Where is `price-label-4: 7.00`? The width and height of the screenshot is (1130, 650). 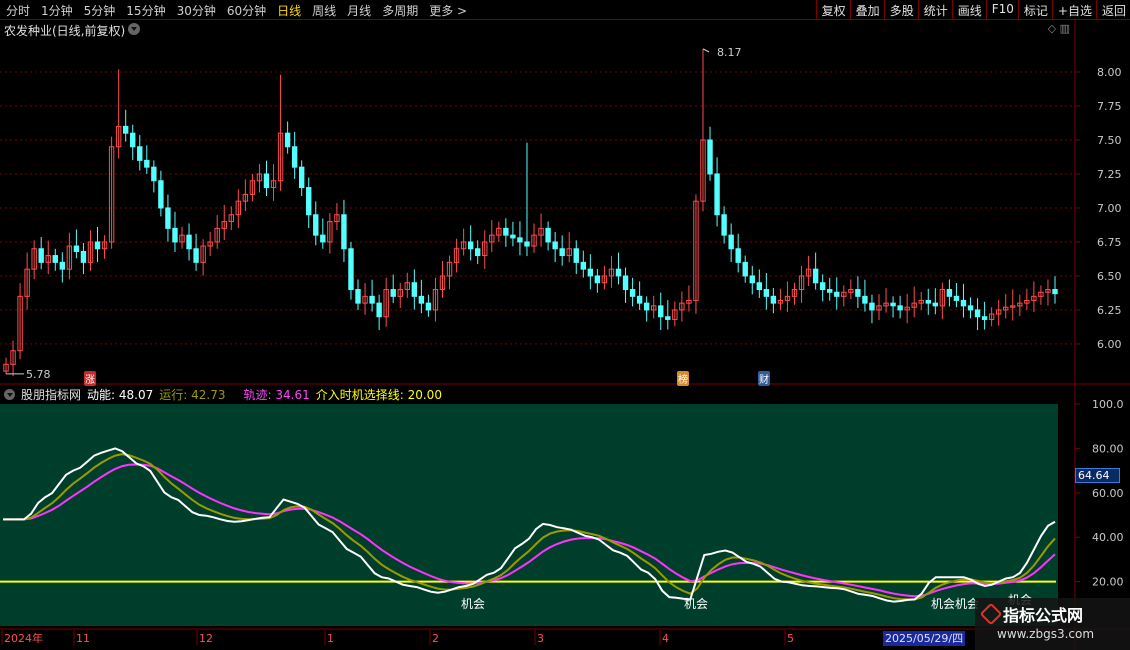 price-label-4: 7.00 is located at coordinates (1109, 208).